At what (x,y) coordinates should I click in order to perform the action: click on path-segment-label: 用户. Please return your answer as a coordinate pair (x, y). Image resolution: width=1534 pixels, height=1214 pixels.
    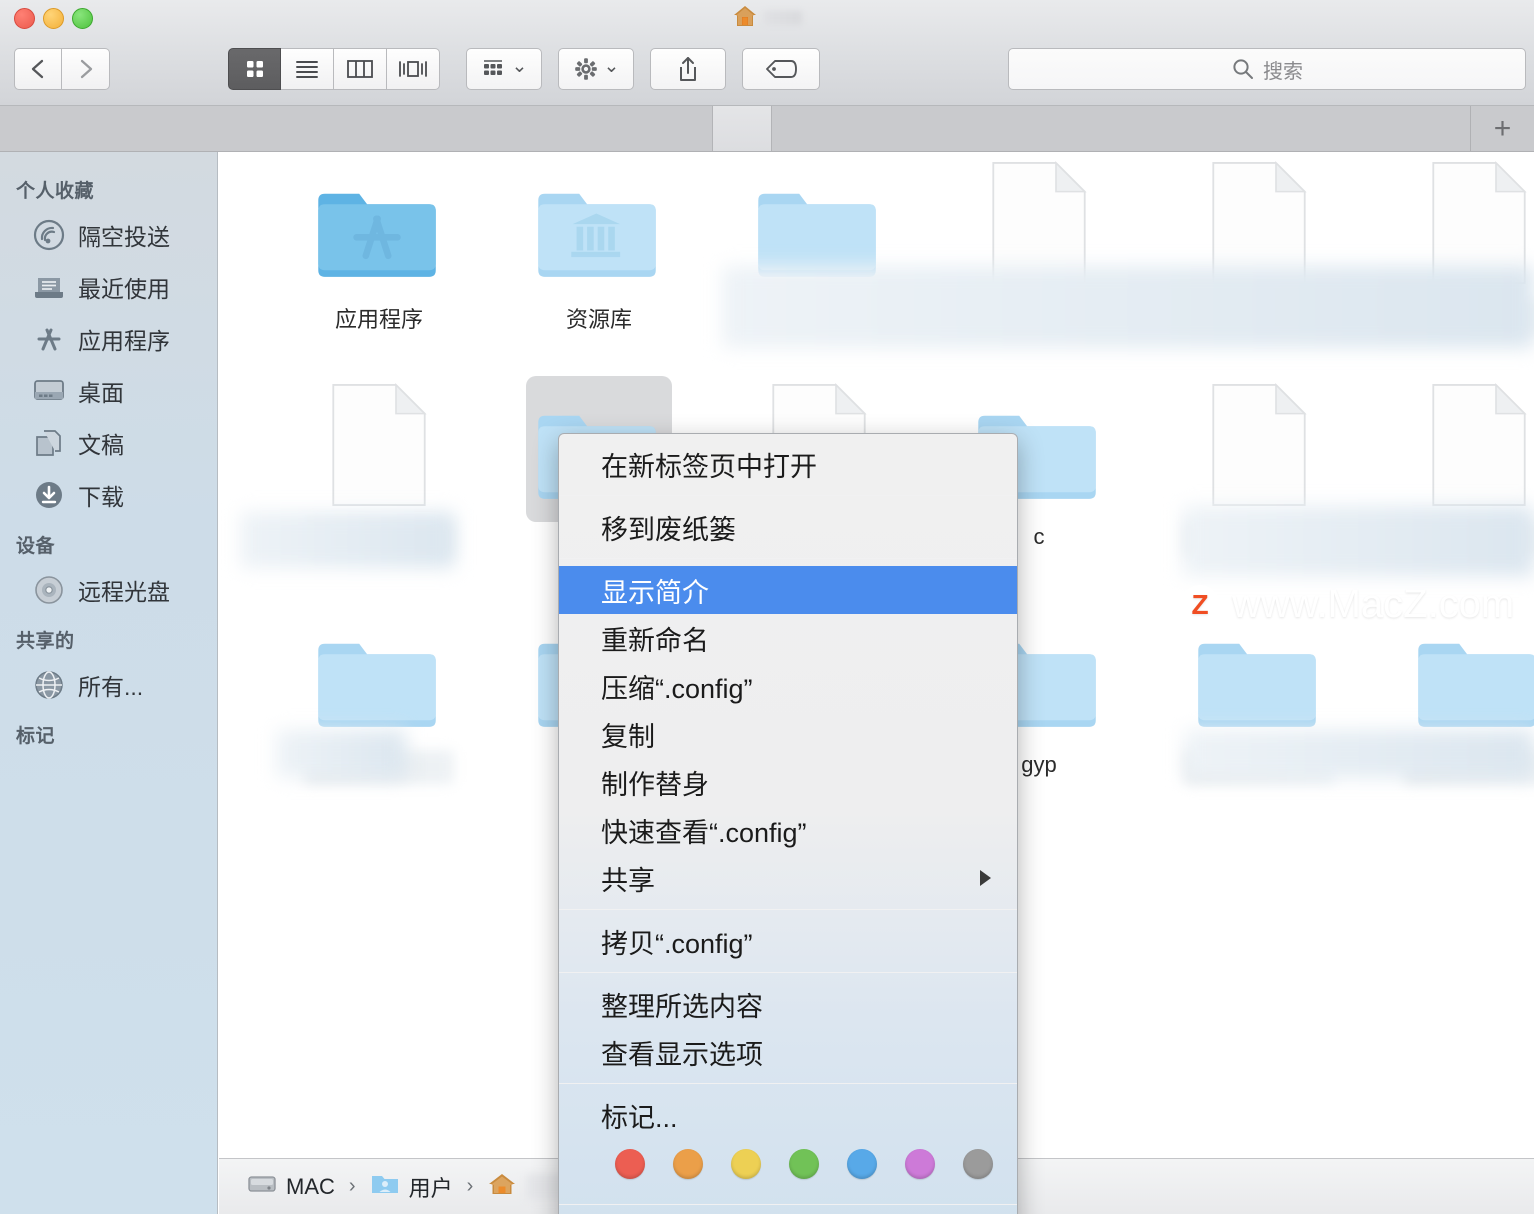
    Looking at the image, I should click on (430, 1188).